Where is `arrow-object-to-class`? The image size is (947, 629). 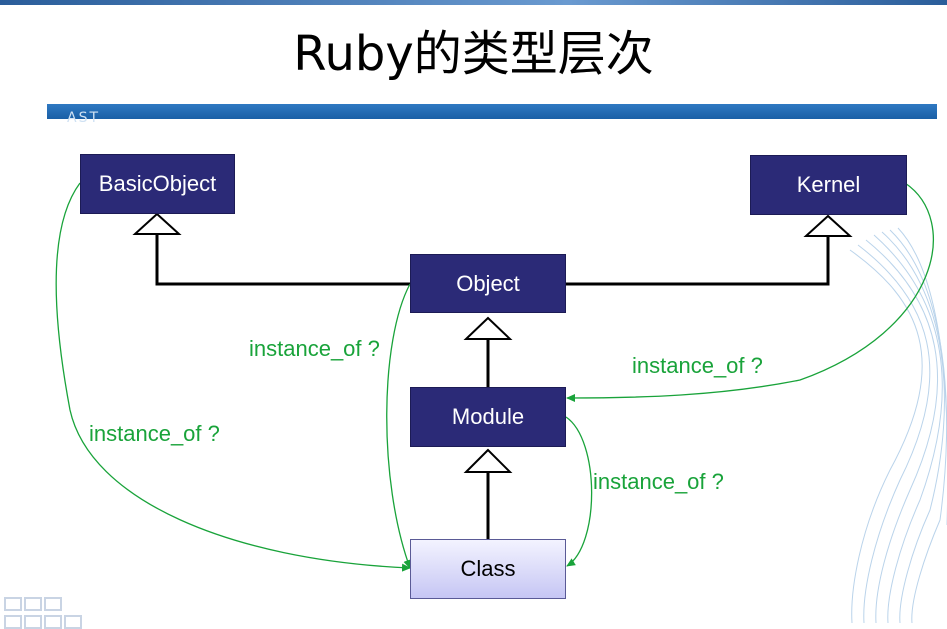
arrow-object-to-class is located at coordinates (399, 426).